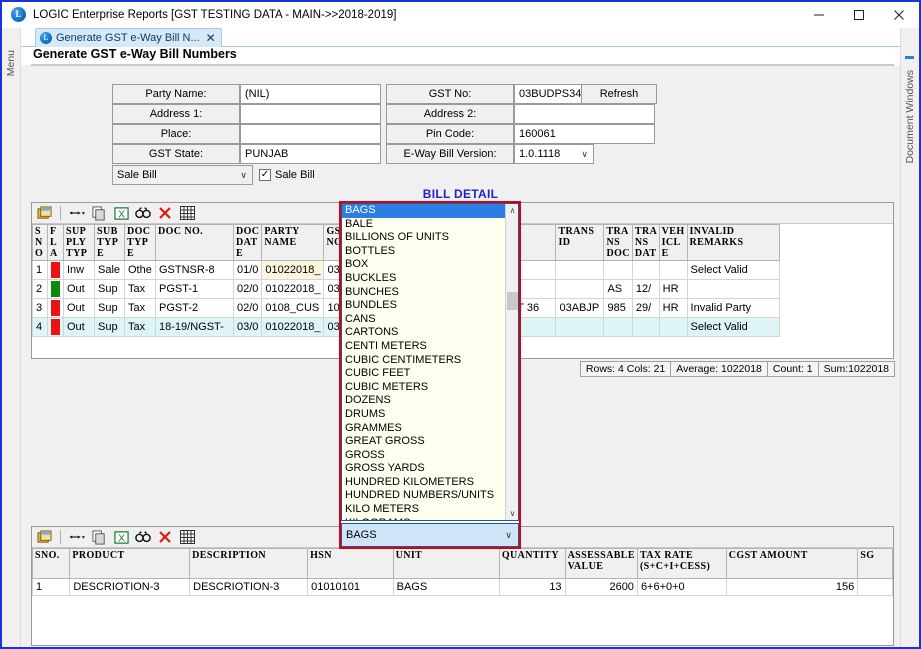 Image resolution: width=921 pixels, height=649 pixels. I want to click on unit-dropdown-item: BOX, so click(423, 265).